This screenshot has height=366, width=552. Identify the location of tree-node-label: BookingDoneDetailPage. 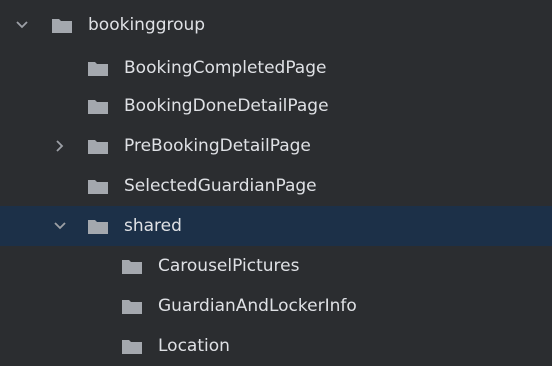
(226, 106).